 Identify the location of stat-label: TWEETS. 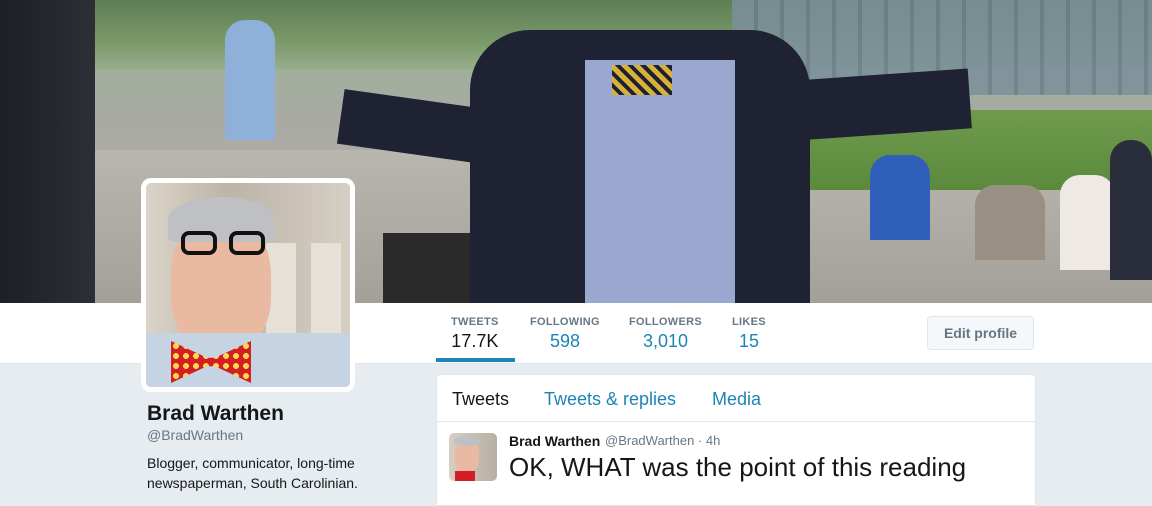
(475, 322).